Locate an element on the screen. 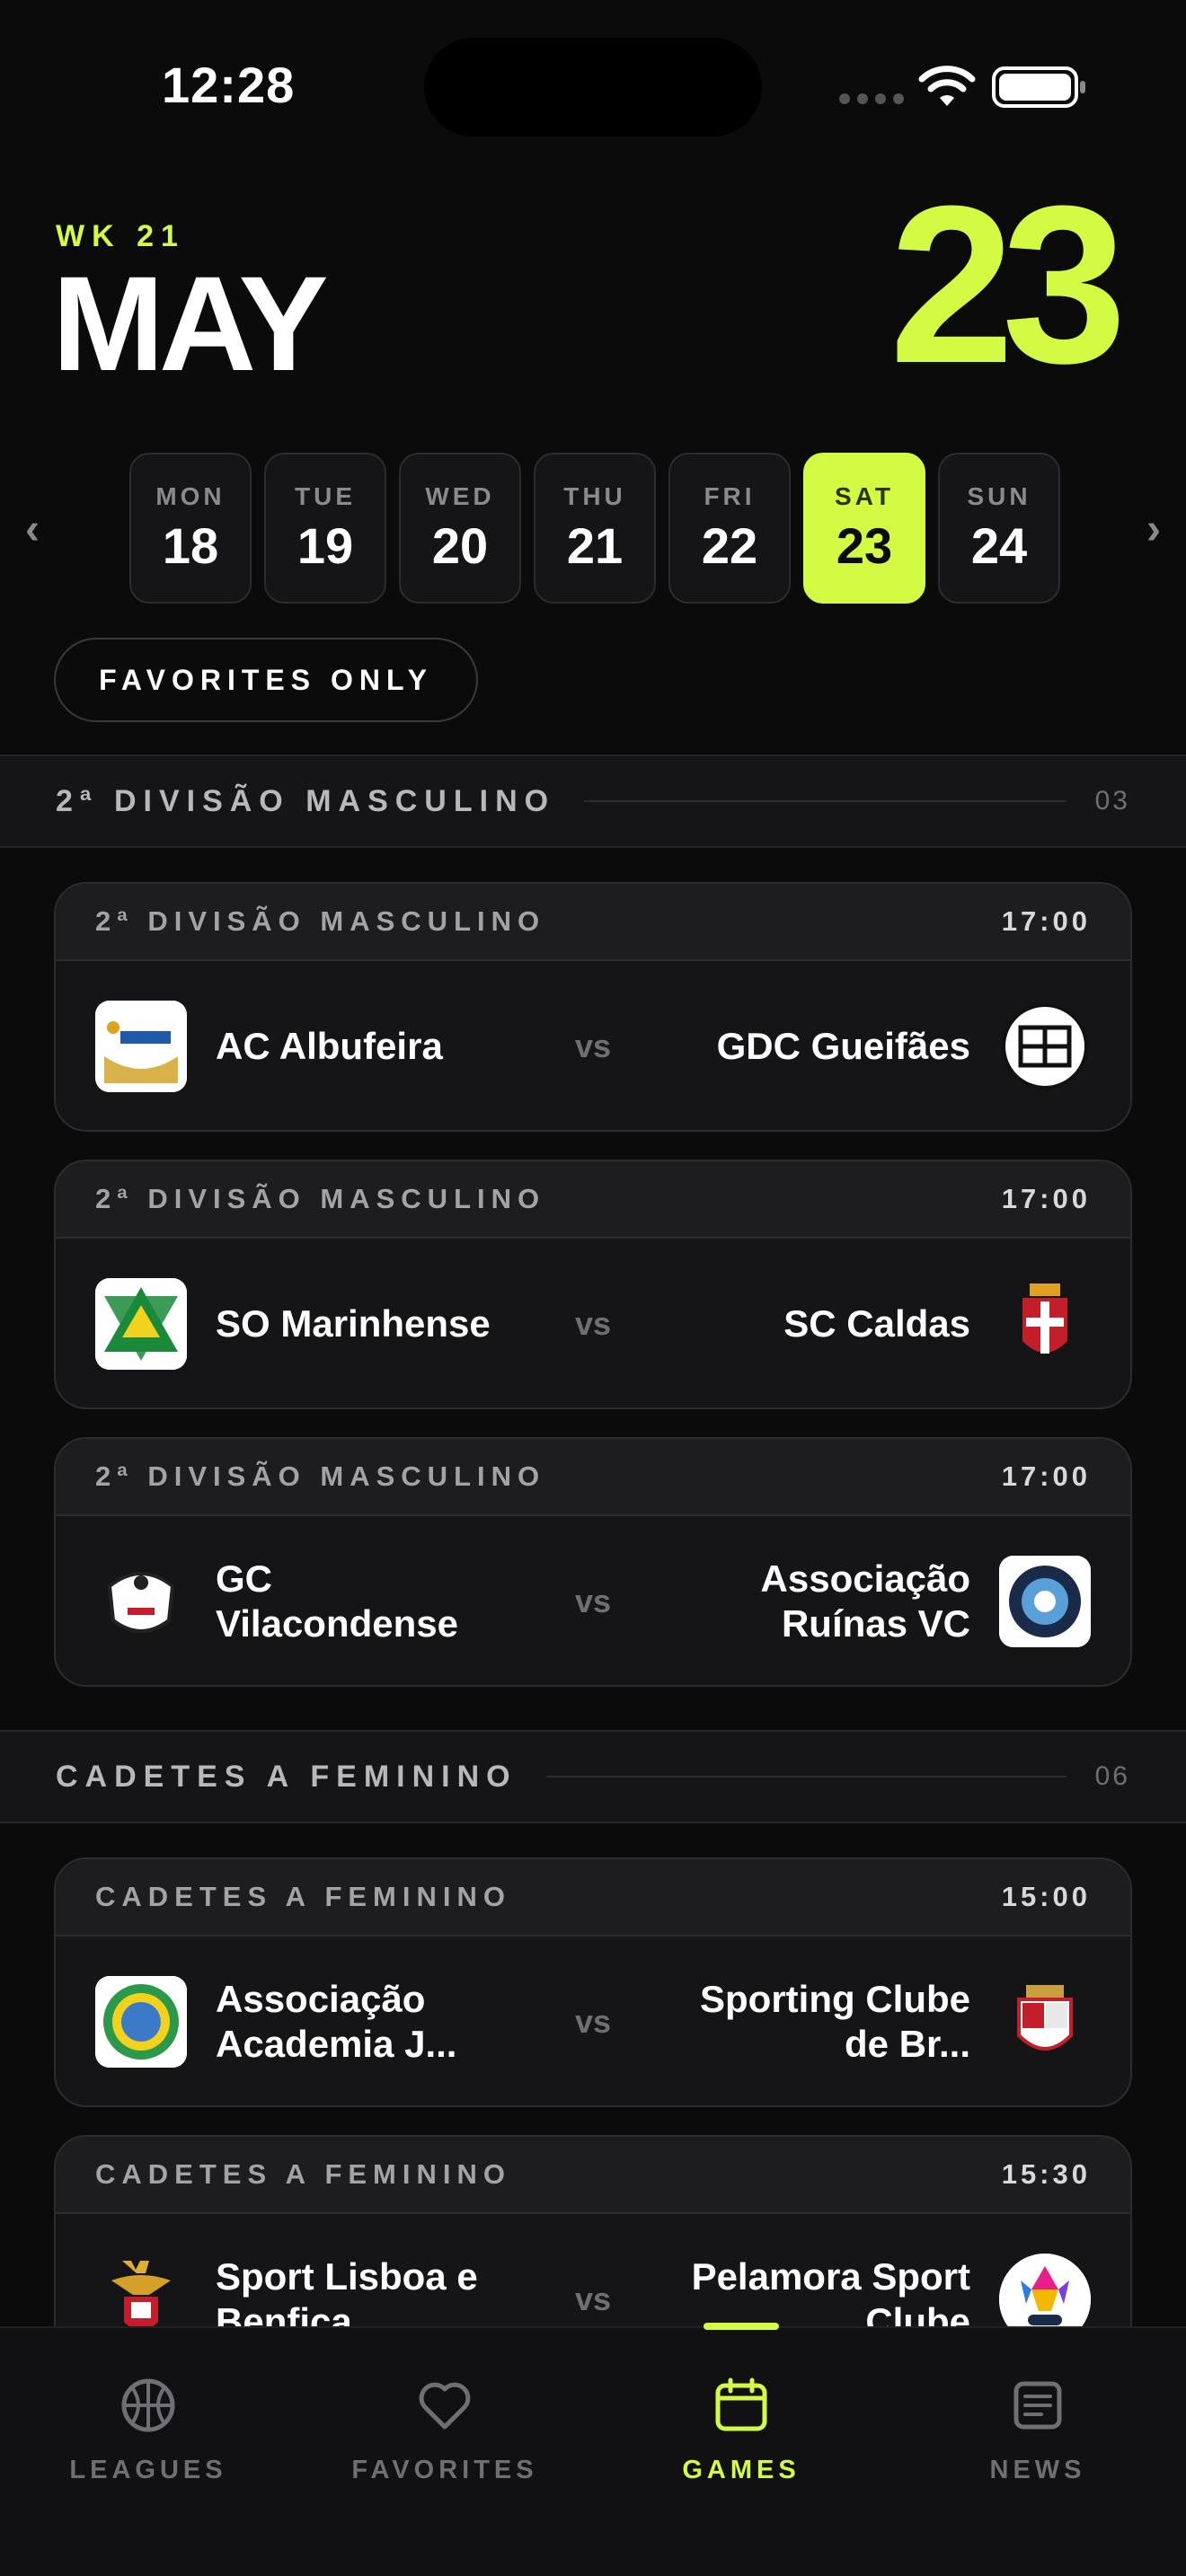  tab-games: GAMES is located at coordinates (741, 2449).